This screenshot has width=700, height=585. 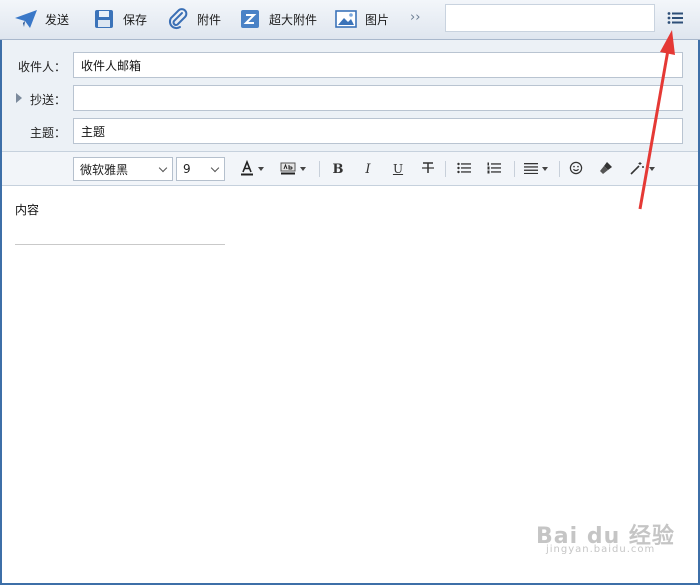 What do you see at coordinates (200, 169) in the screenshot?
I see `font-size-select: 9` at bounding box center [200, 169].